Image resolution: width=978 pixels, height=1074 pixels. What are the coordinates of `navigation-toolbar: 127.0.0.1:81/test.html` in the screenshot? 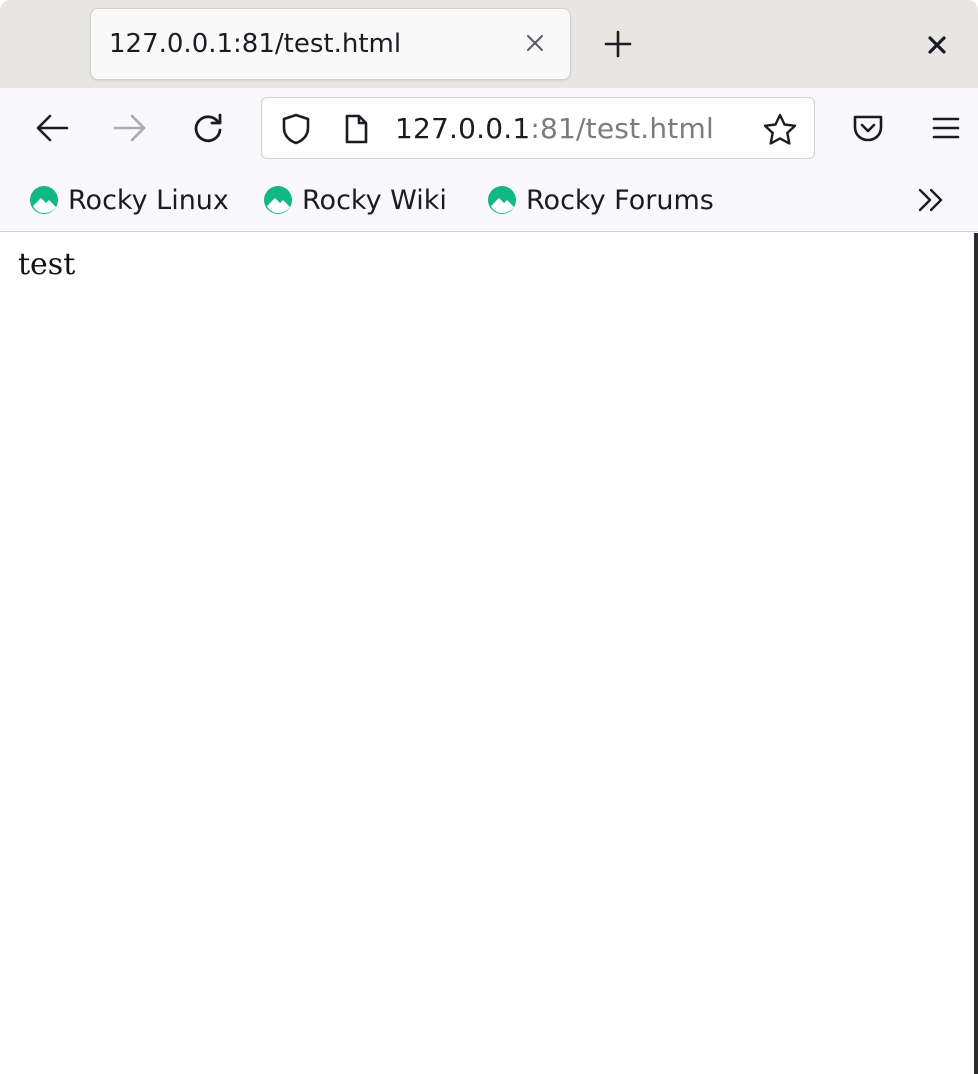 It's located at (489, 128).